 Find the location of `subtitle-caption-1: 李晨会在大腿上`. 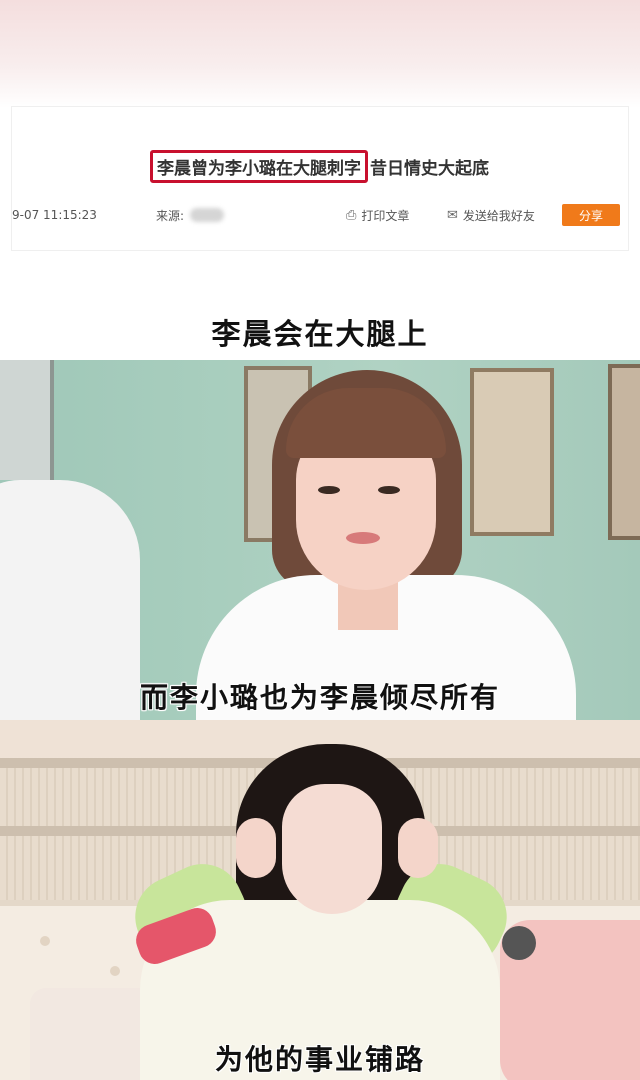

subtitle-caption-1: 李晨会在大腿上 is located at coordinates (320, 334).